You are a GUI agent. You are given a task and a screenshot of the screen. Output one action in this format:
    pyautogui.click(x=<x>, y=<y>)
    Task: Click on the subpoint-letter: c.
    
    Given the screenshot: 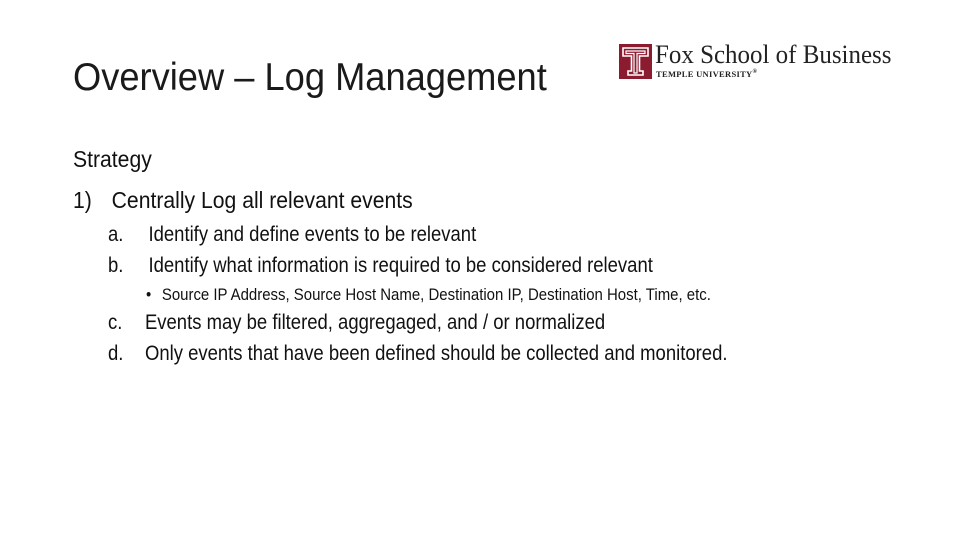 What is the action you would take?
    pyautogui.click(x=115, y=322)
    